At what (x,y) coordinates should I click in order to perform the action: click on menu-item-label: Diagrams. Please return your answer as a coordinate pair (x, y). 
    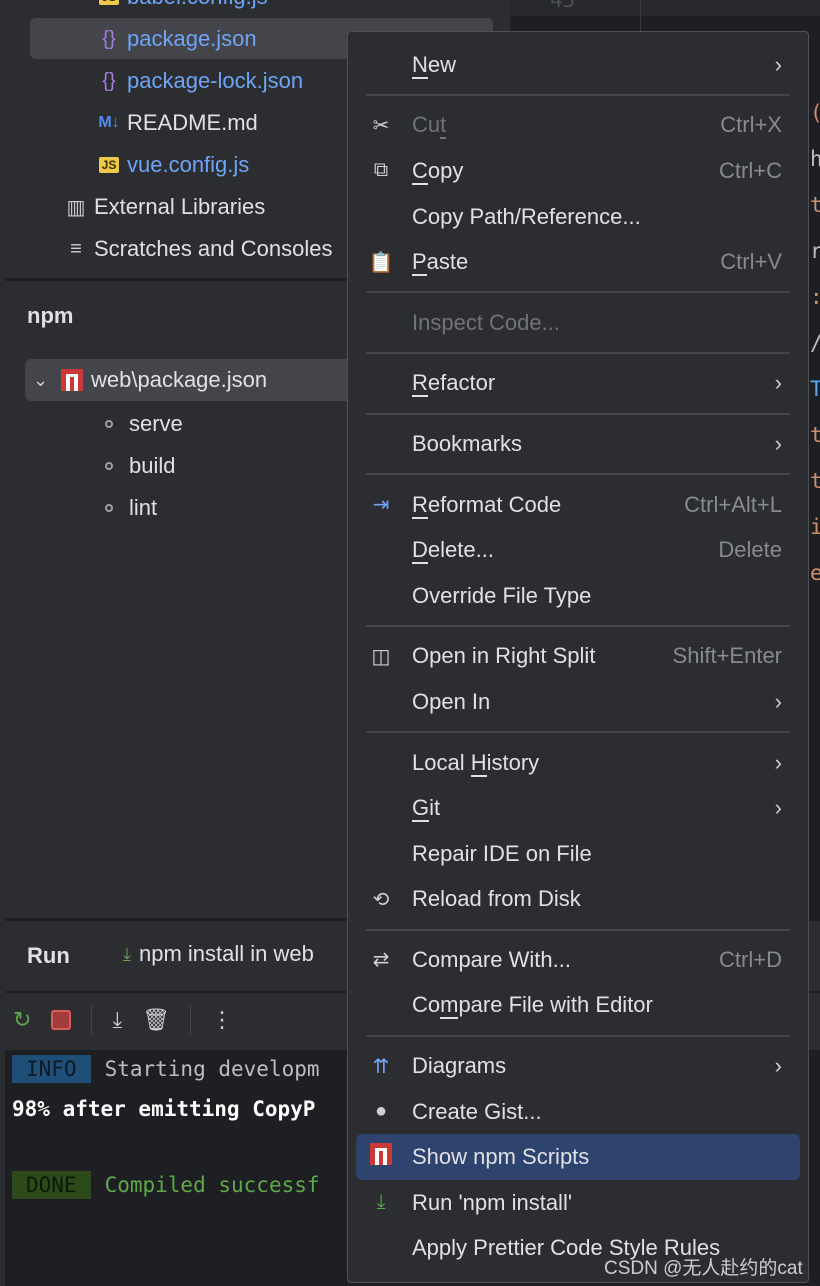
    Looking at the image, I should click on (459, 1066).